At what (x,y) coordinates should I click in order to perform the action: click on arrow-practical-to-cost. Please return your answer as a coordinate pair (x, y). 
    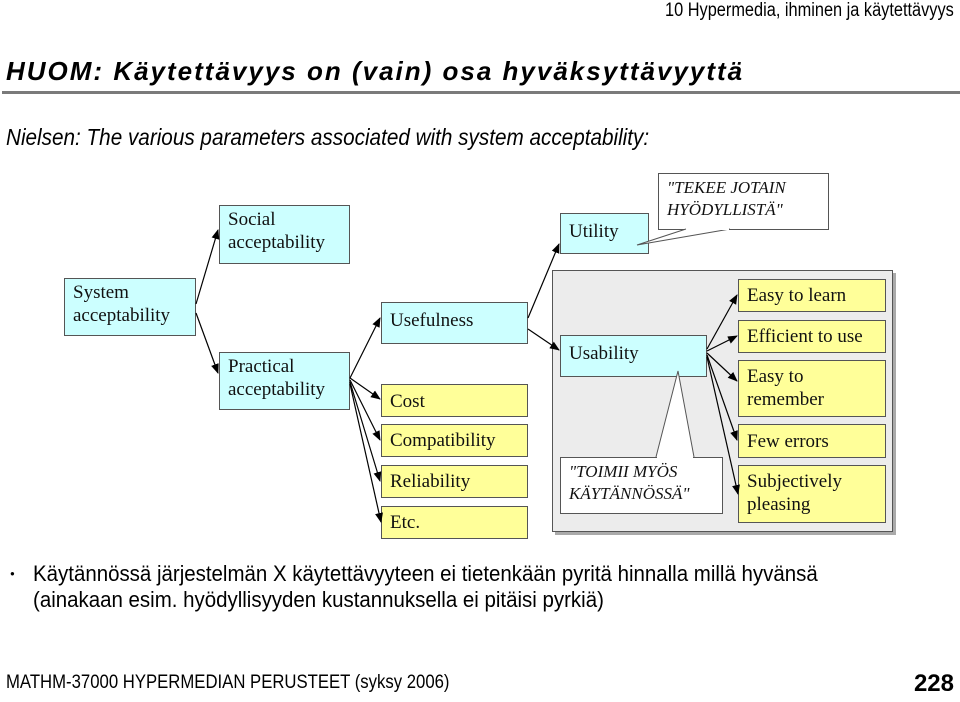
    Looking at the image, I should click on (365, 388).